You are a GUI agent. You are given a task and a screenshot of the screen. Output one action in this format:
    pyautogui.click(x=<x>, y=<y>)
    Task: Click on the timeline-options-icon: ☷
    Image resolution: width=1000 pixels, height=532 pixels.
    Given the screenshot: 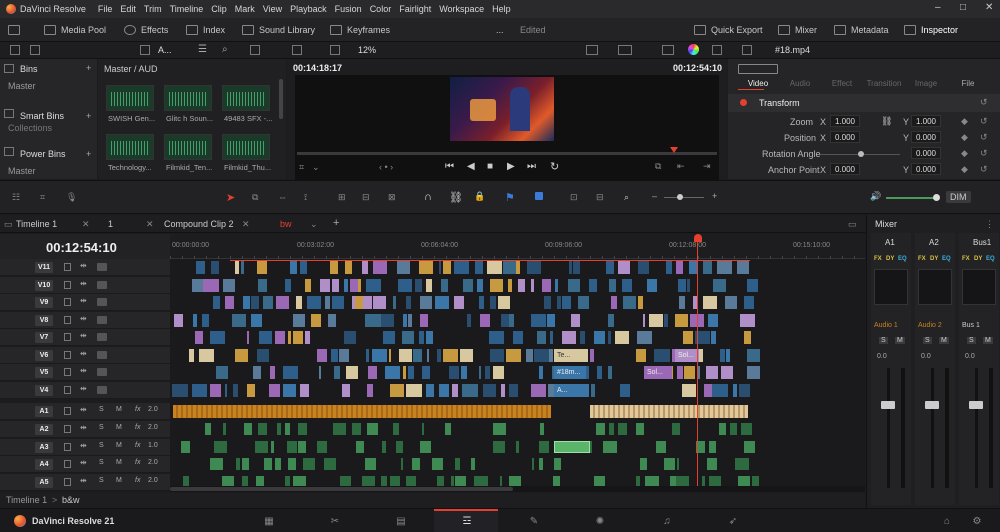 What is the action you would take?
    pyautogui.click(x=16, y=197)
    